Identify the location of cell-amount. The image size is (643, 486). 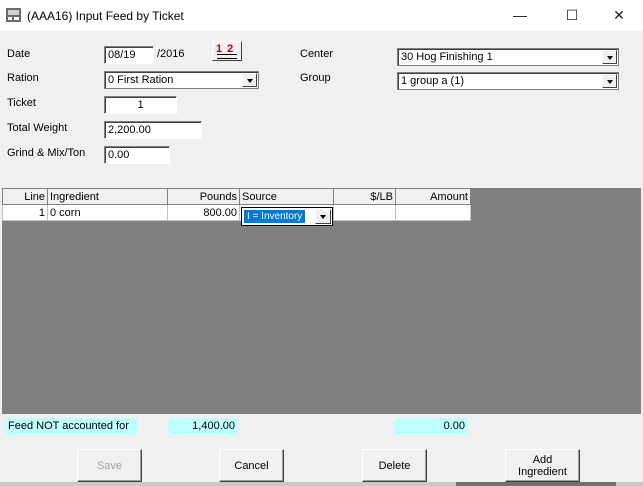
(433, 212).